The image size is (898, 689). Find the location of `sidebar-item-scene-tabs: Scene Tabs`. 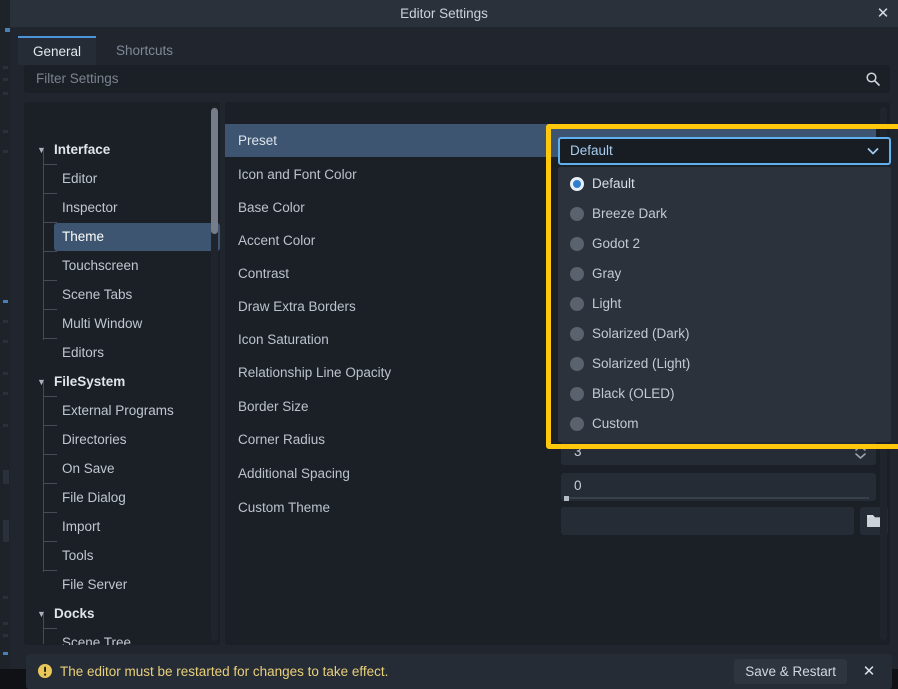

sidebar-item-scene-tabs: Scene Tabs is located at coordinates (115, 295).